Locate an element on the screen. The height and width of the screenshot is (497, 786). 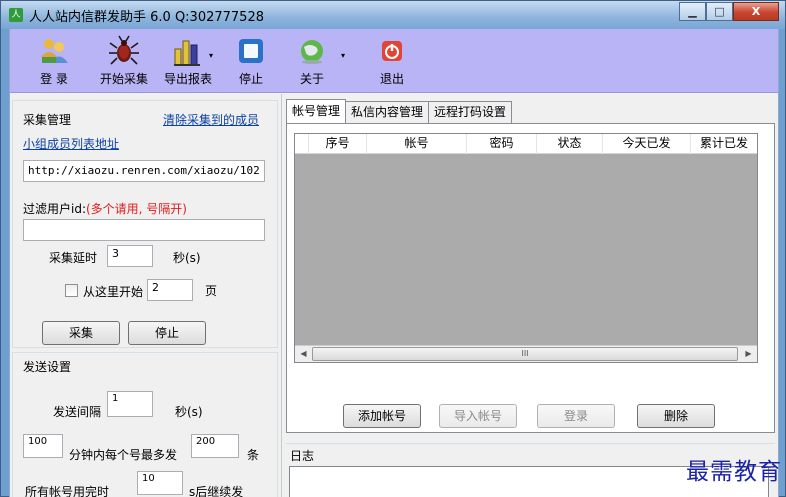
minimize-icon: ▁ is located at coordinates (692, 11).